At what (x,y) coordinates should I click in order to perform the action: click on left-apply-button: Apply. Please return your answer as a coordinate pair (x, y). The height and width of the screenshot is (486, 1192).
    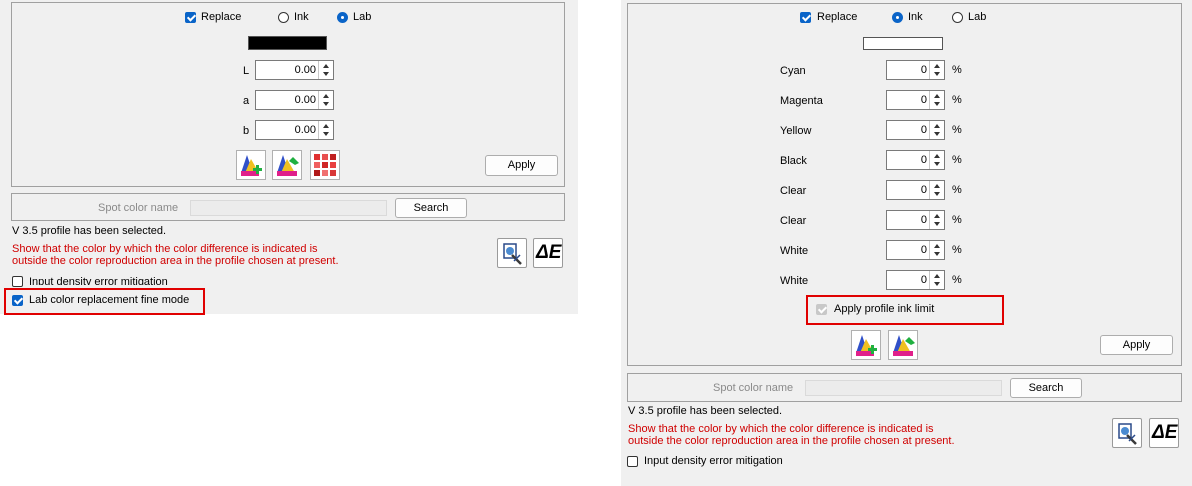
    Looking at the image, I should click on (521, 165).